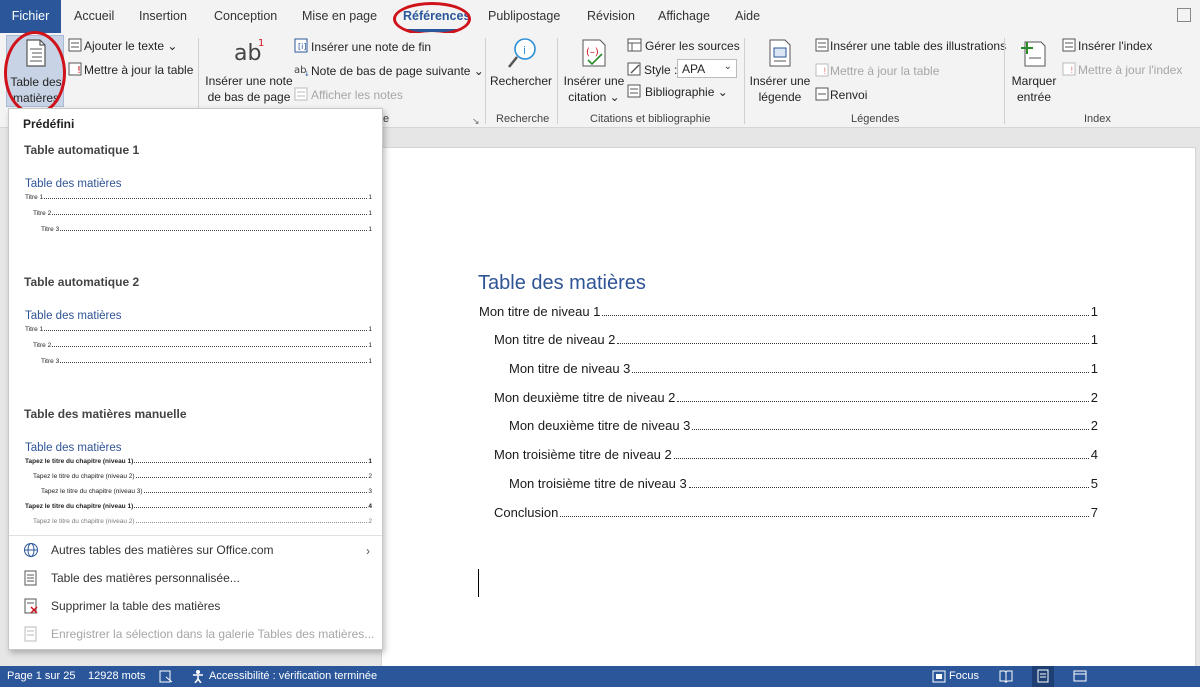  Describe the element at coordinates (249, 97) in the screenshot. I see `insert-footnote-label-2: de bas de page` at that location.